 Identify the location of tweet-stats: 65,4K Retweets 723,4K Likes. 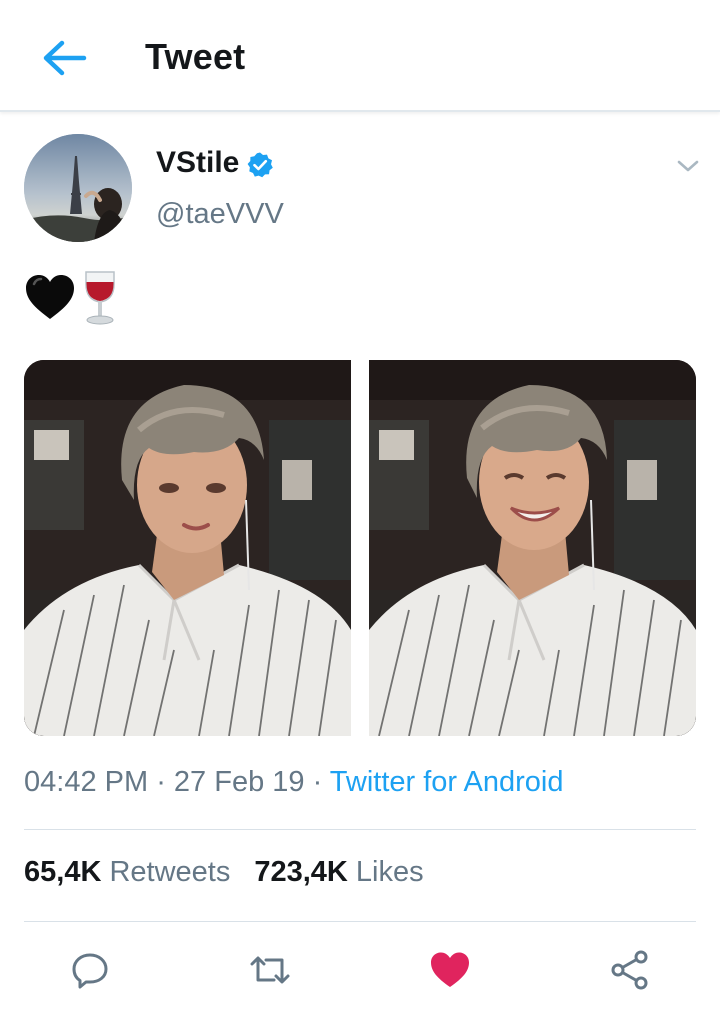
(224, 872).